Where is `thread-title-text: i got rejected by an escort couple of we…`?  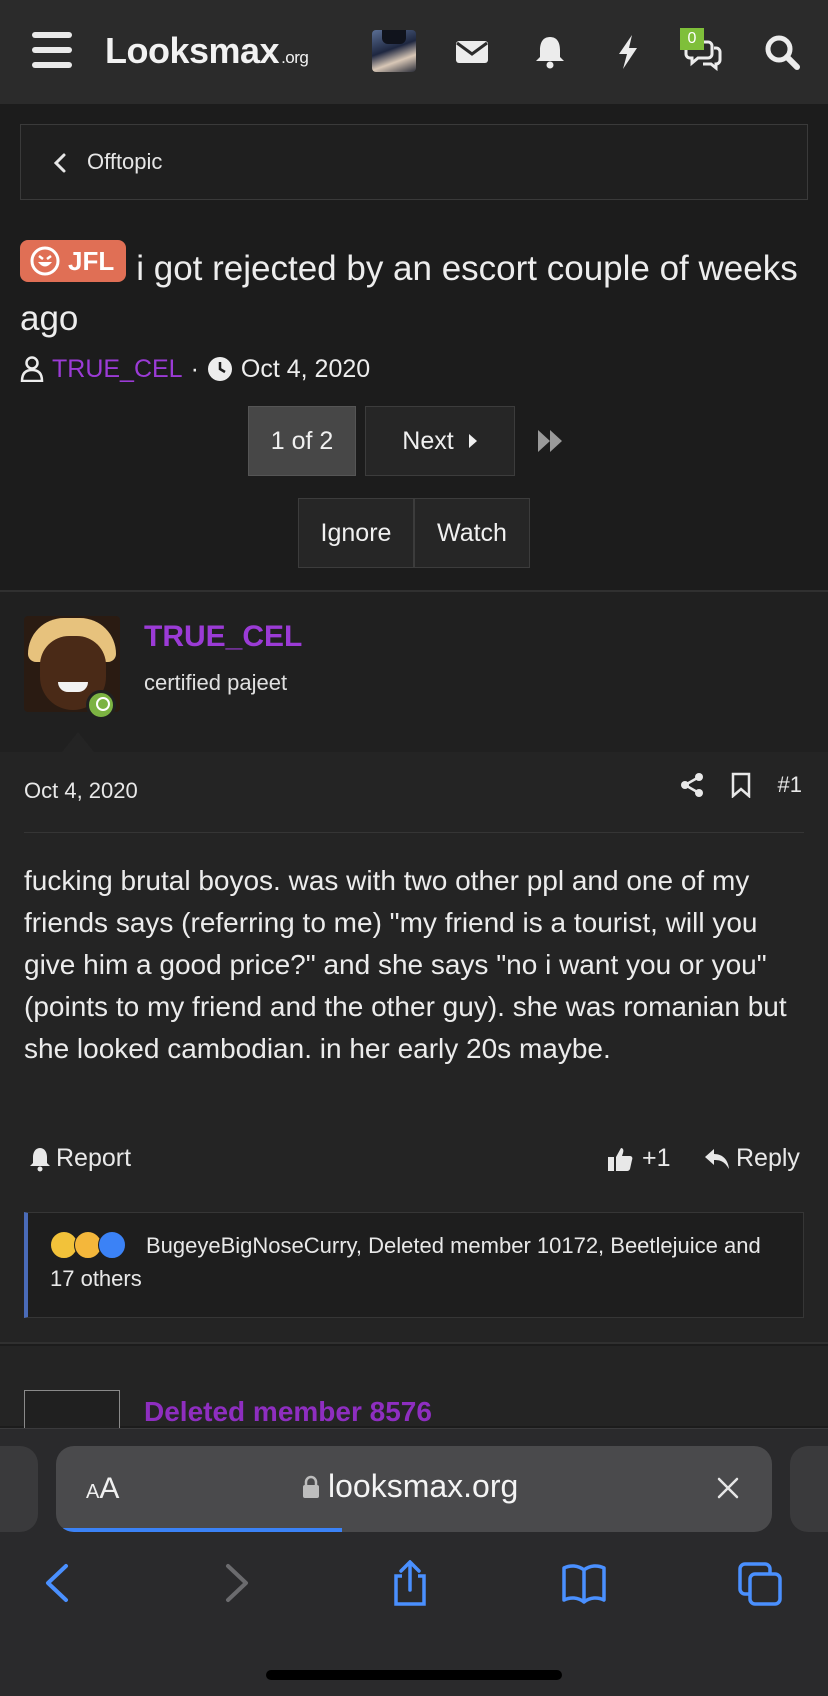
thread-title-text: i got rejected by an escort couple of we… is located at coordinates (409, 293).